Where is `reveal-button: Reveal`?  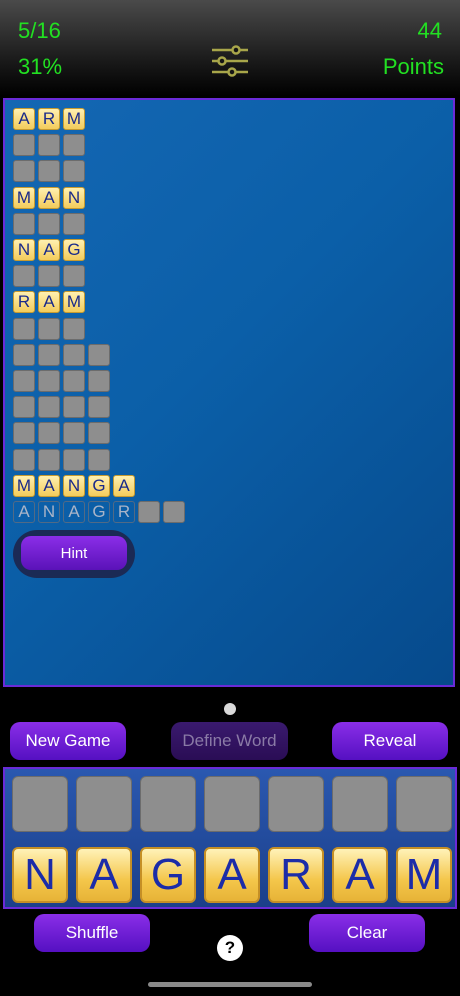 reveal-button: Reveal is located at coordinates (390, 741).